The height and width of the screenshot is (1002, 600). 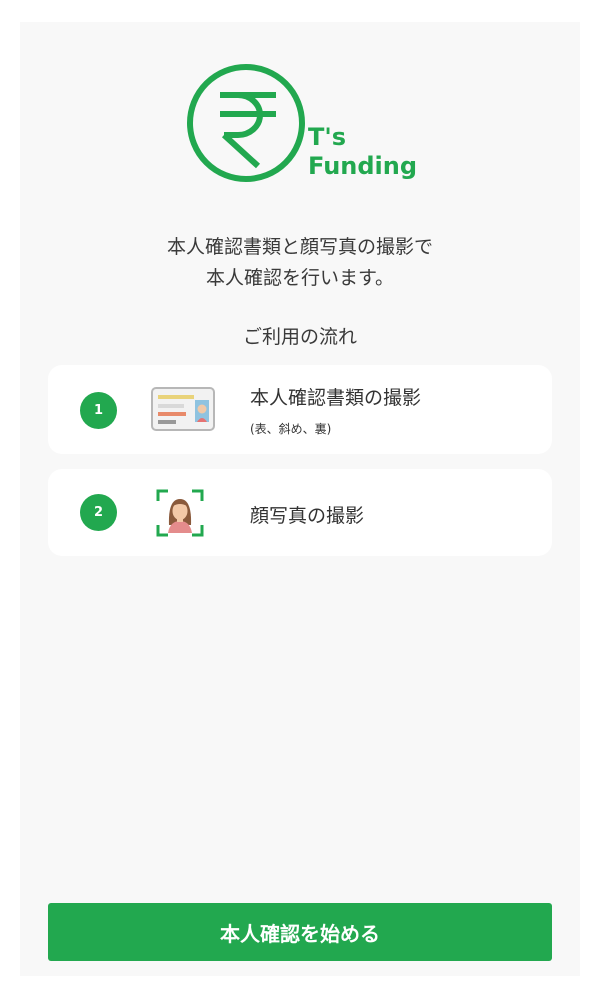 I want to click on intro-line2: 本人確認を行います。, so click(x=300, y=278).